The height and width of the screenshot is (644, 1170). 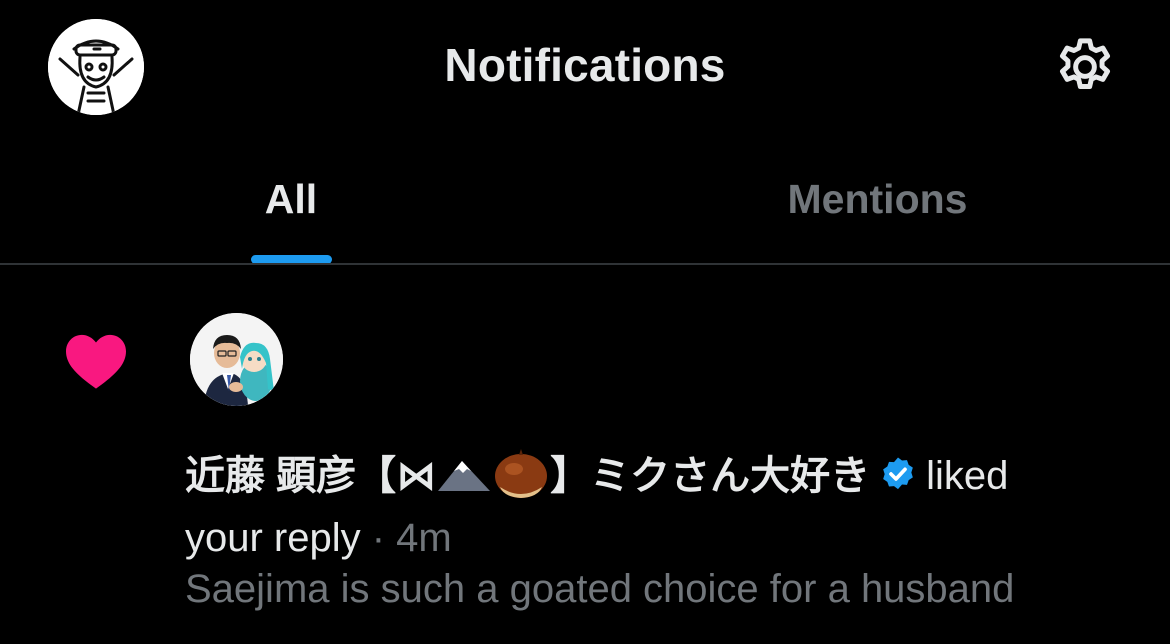 I want to click on mountain-emoji-icon, so click(x=464, y=476).